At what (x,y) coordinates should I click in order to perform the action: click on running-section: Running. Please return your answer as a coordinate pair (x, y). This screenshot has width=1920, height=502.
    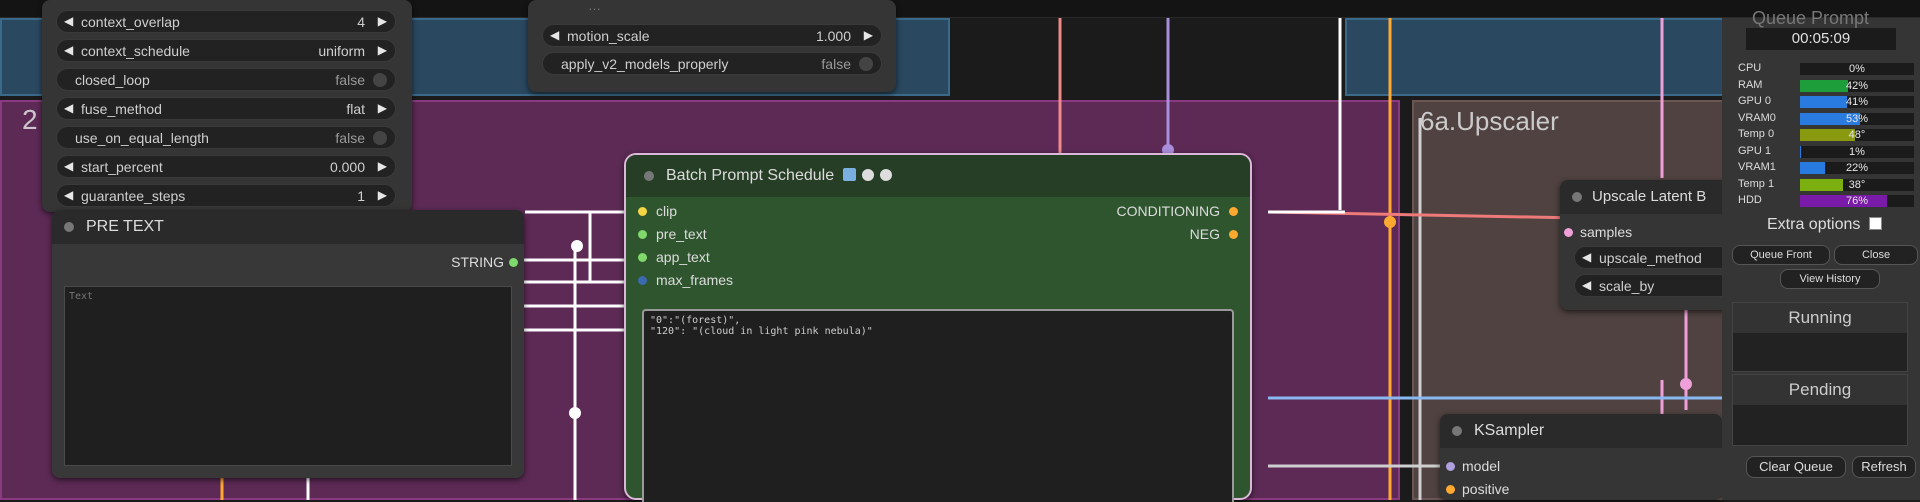
    Looking at the image, I should click on (1820, 337).